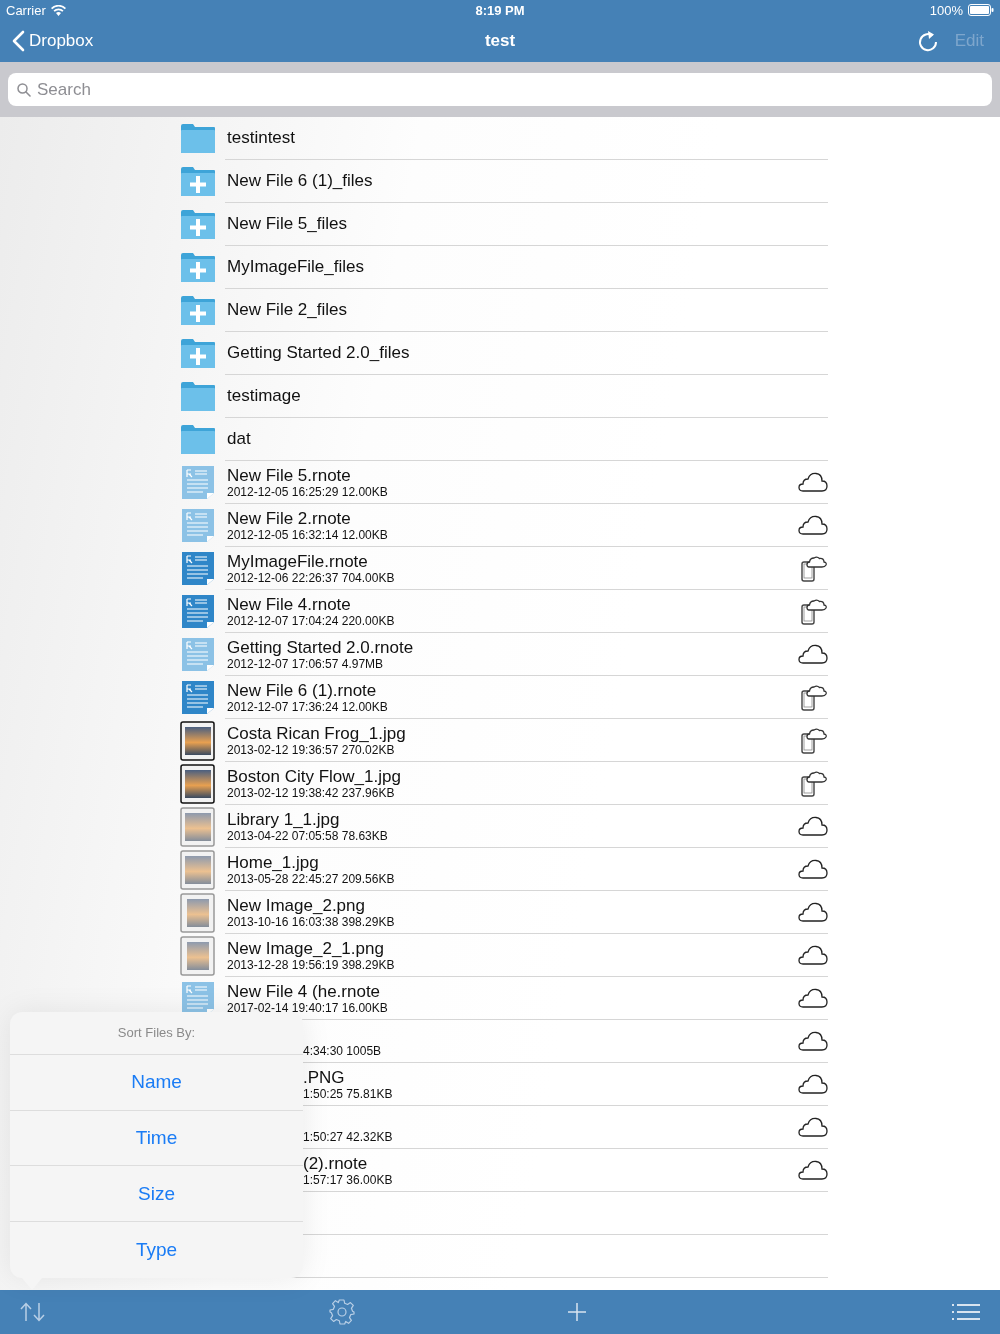 This screenshot has width=1000, height=1334. What do you see at coordinates (284, 819) in the screenshot?
I see `file-name: Library 1_1.jpg` at bounding box center [284, 819].